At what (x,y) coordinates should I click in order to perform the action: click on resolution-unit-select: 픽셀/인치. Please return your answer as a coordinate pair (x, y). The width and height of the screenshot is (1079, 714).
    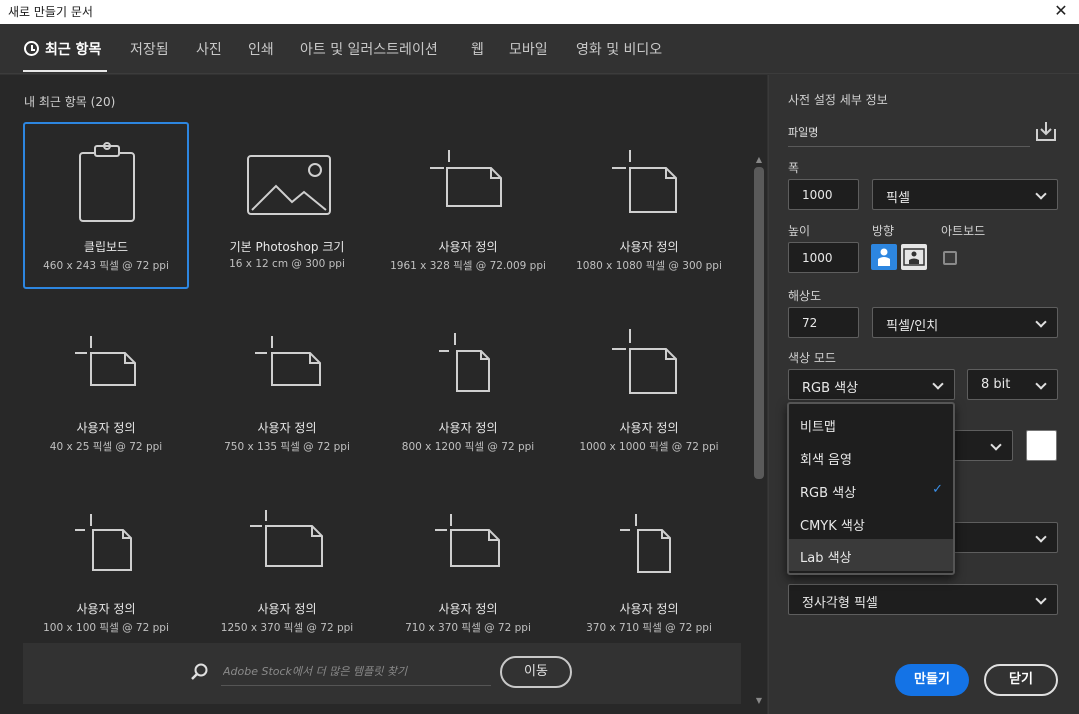
    Looking at the image, I should click on (965, 322).